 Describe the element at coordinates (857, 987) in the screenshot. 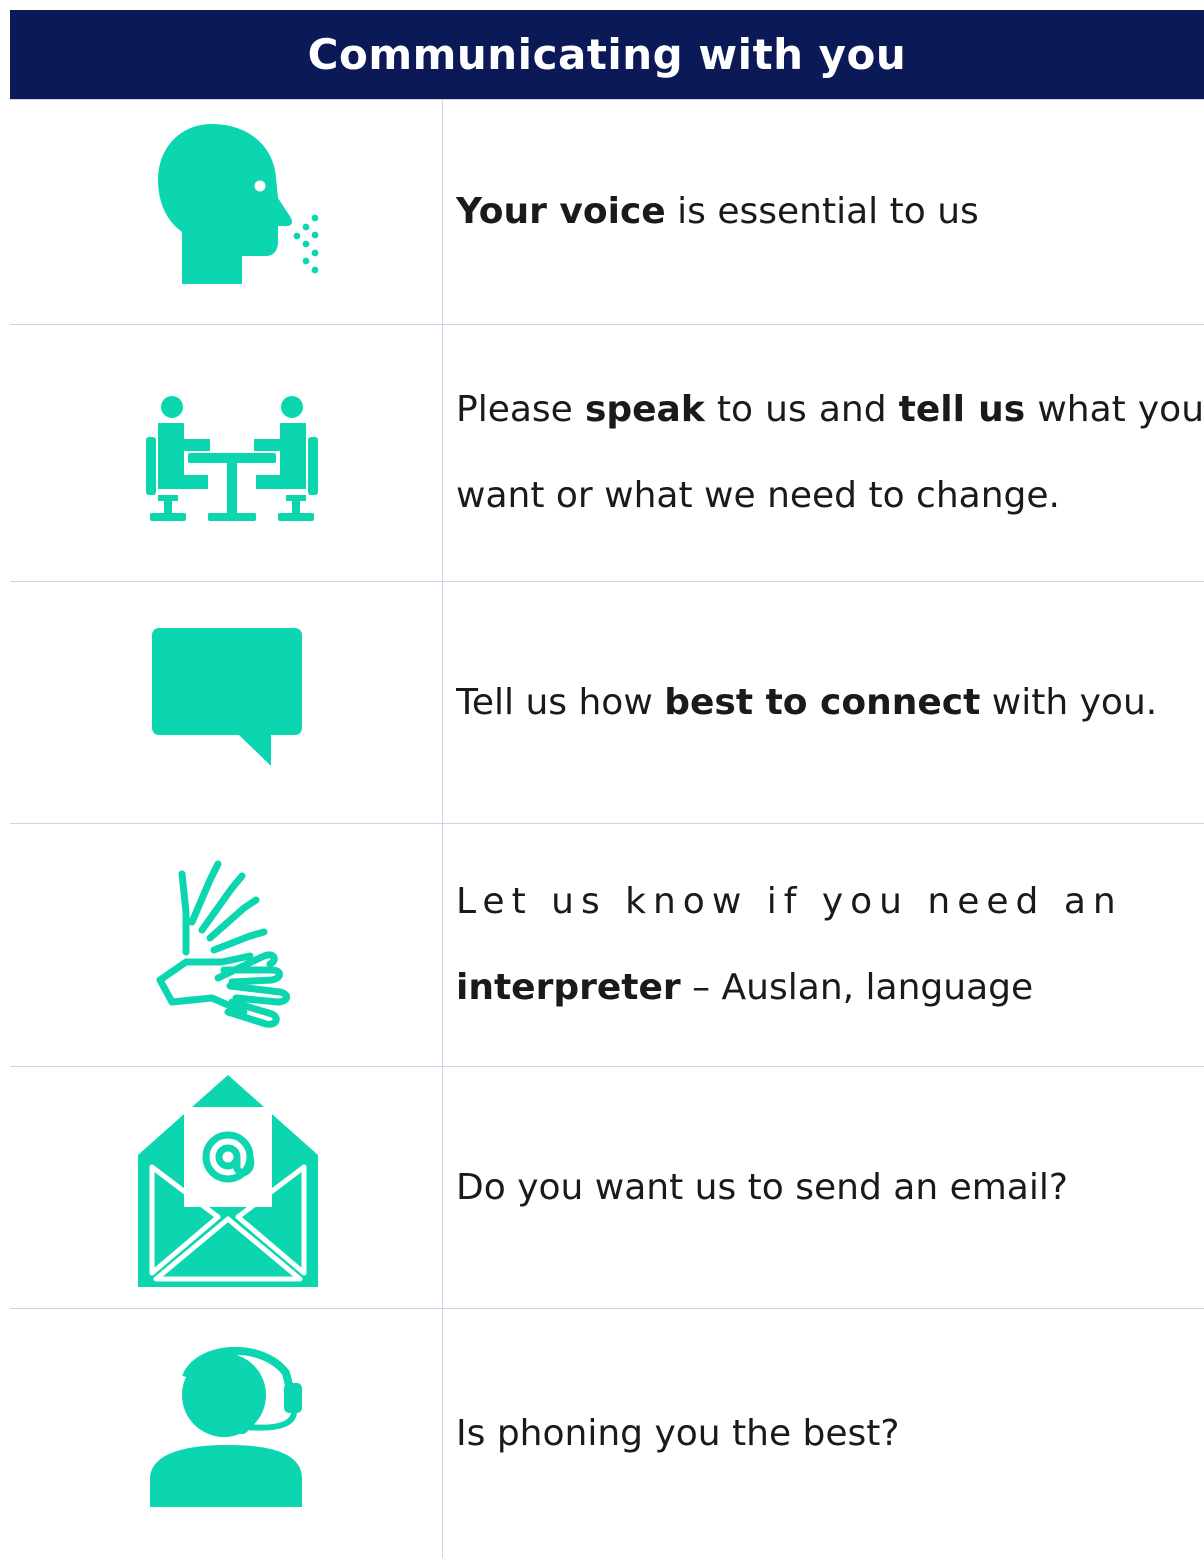

I see `body-text: – Auslan, language` at that location.